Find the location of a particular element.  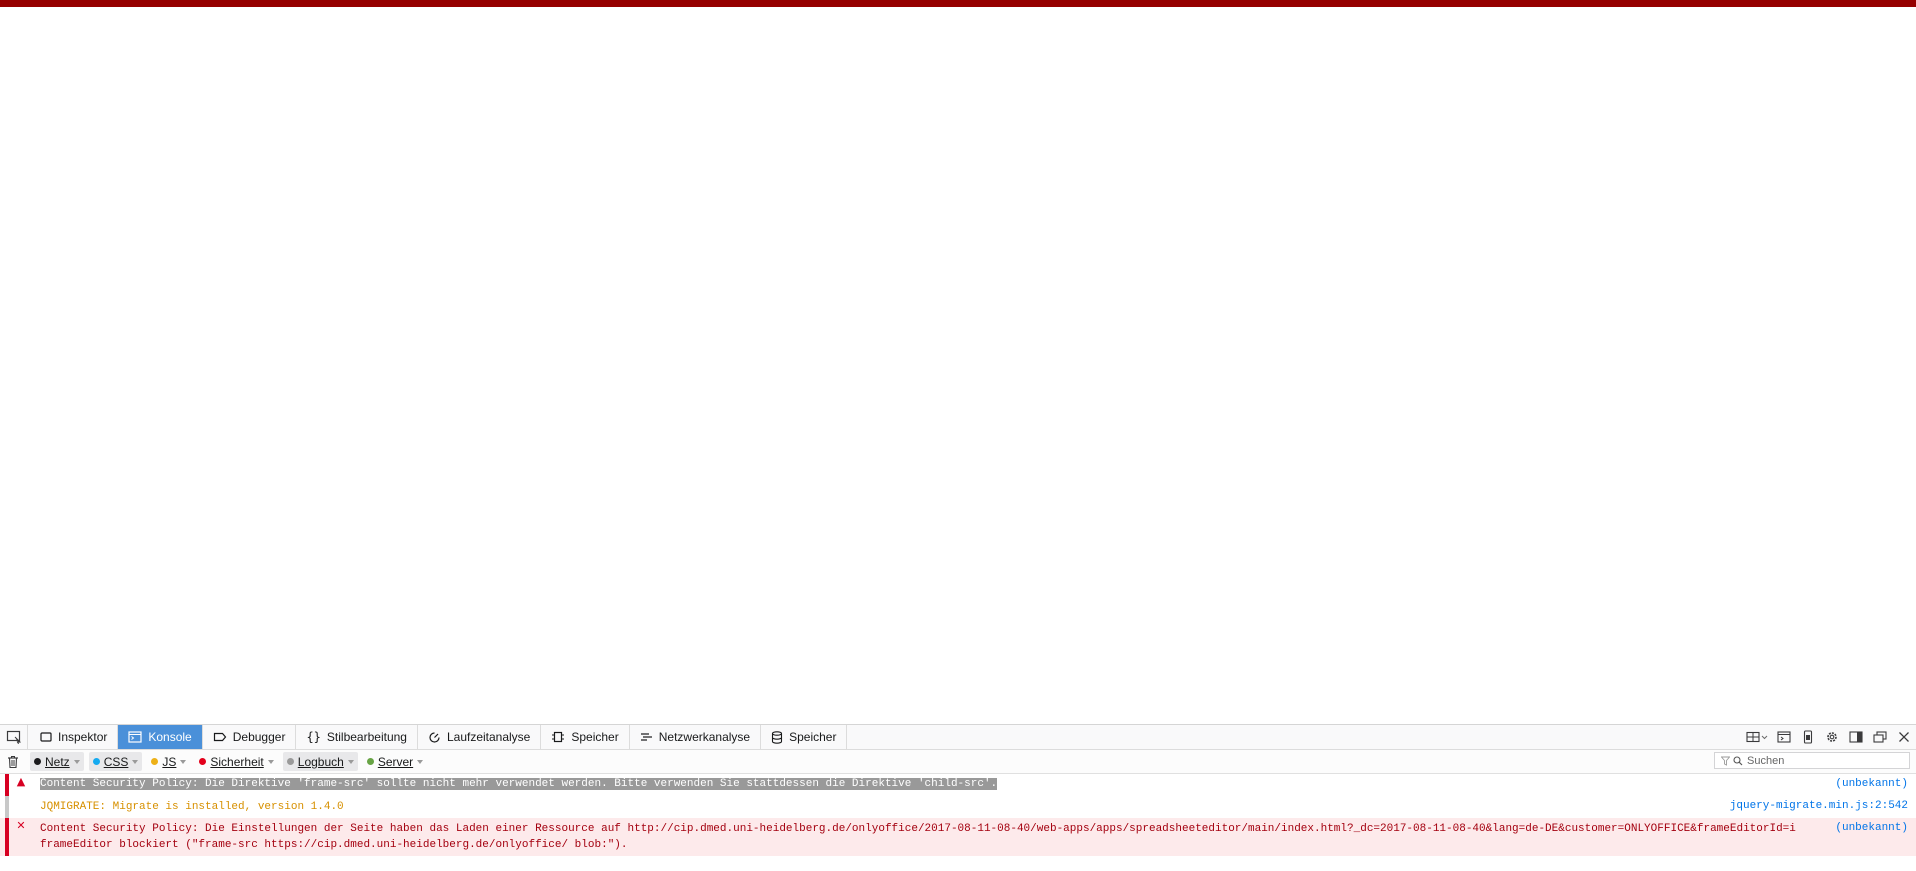

frames-button is located at coordinates (1757, 737).